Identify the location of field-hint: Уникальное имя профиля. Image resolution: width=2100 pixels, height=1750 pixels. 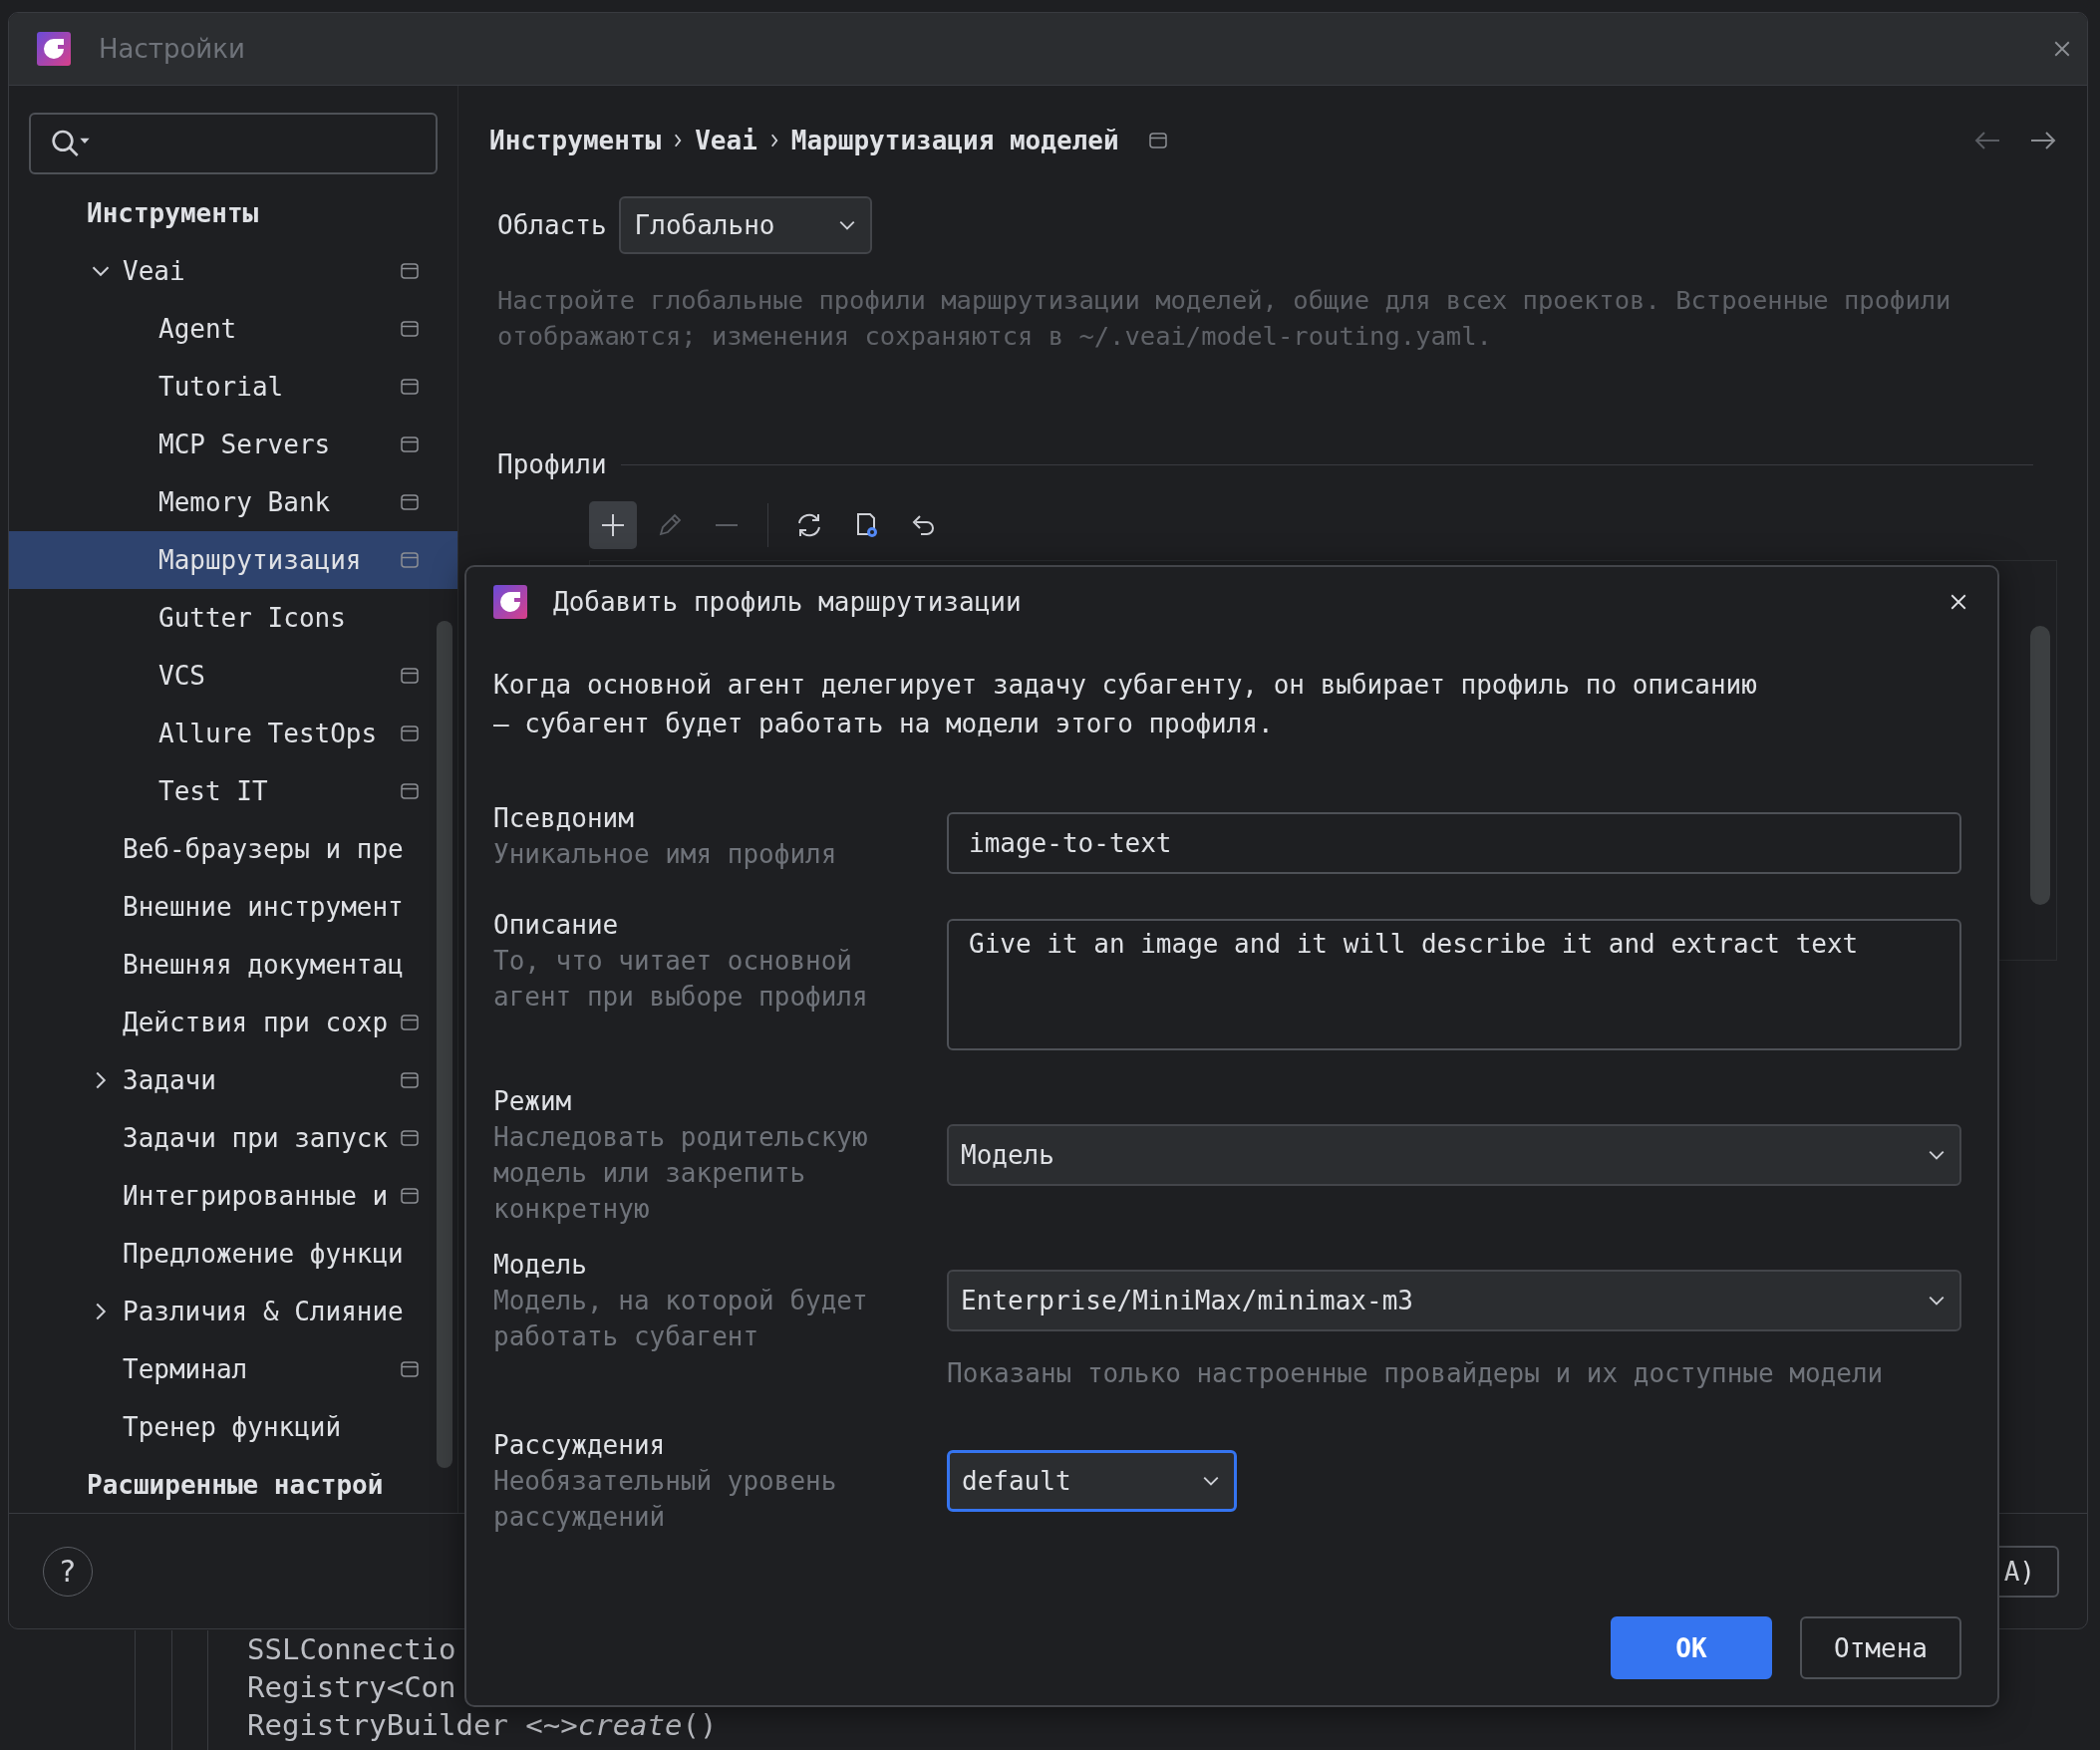
(665, 854).